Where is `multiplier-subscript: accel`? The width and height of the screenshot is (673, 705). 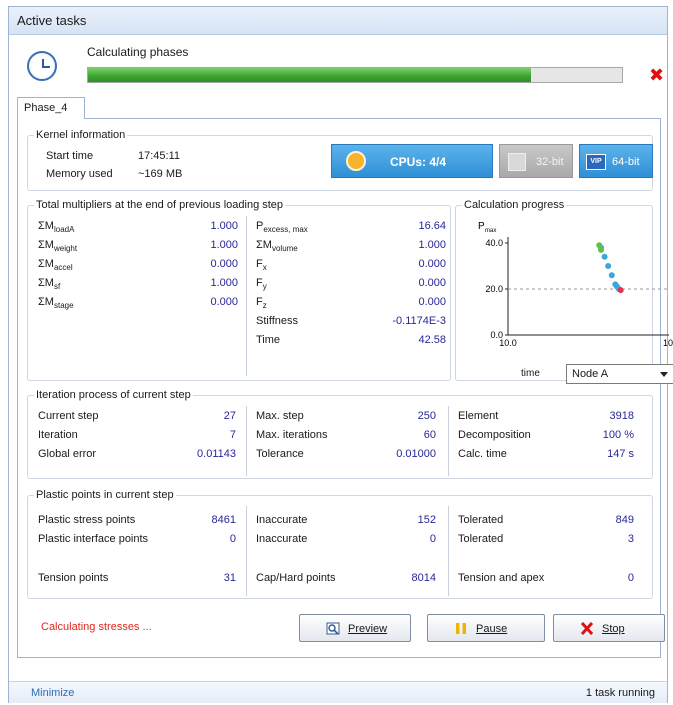
multiplier-subscript: accel is located at coordinates (63, 267).